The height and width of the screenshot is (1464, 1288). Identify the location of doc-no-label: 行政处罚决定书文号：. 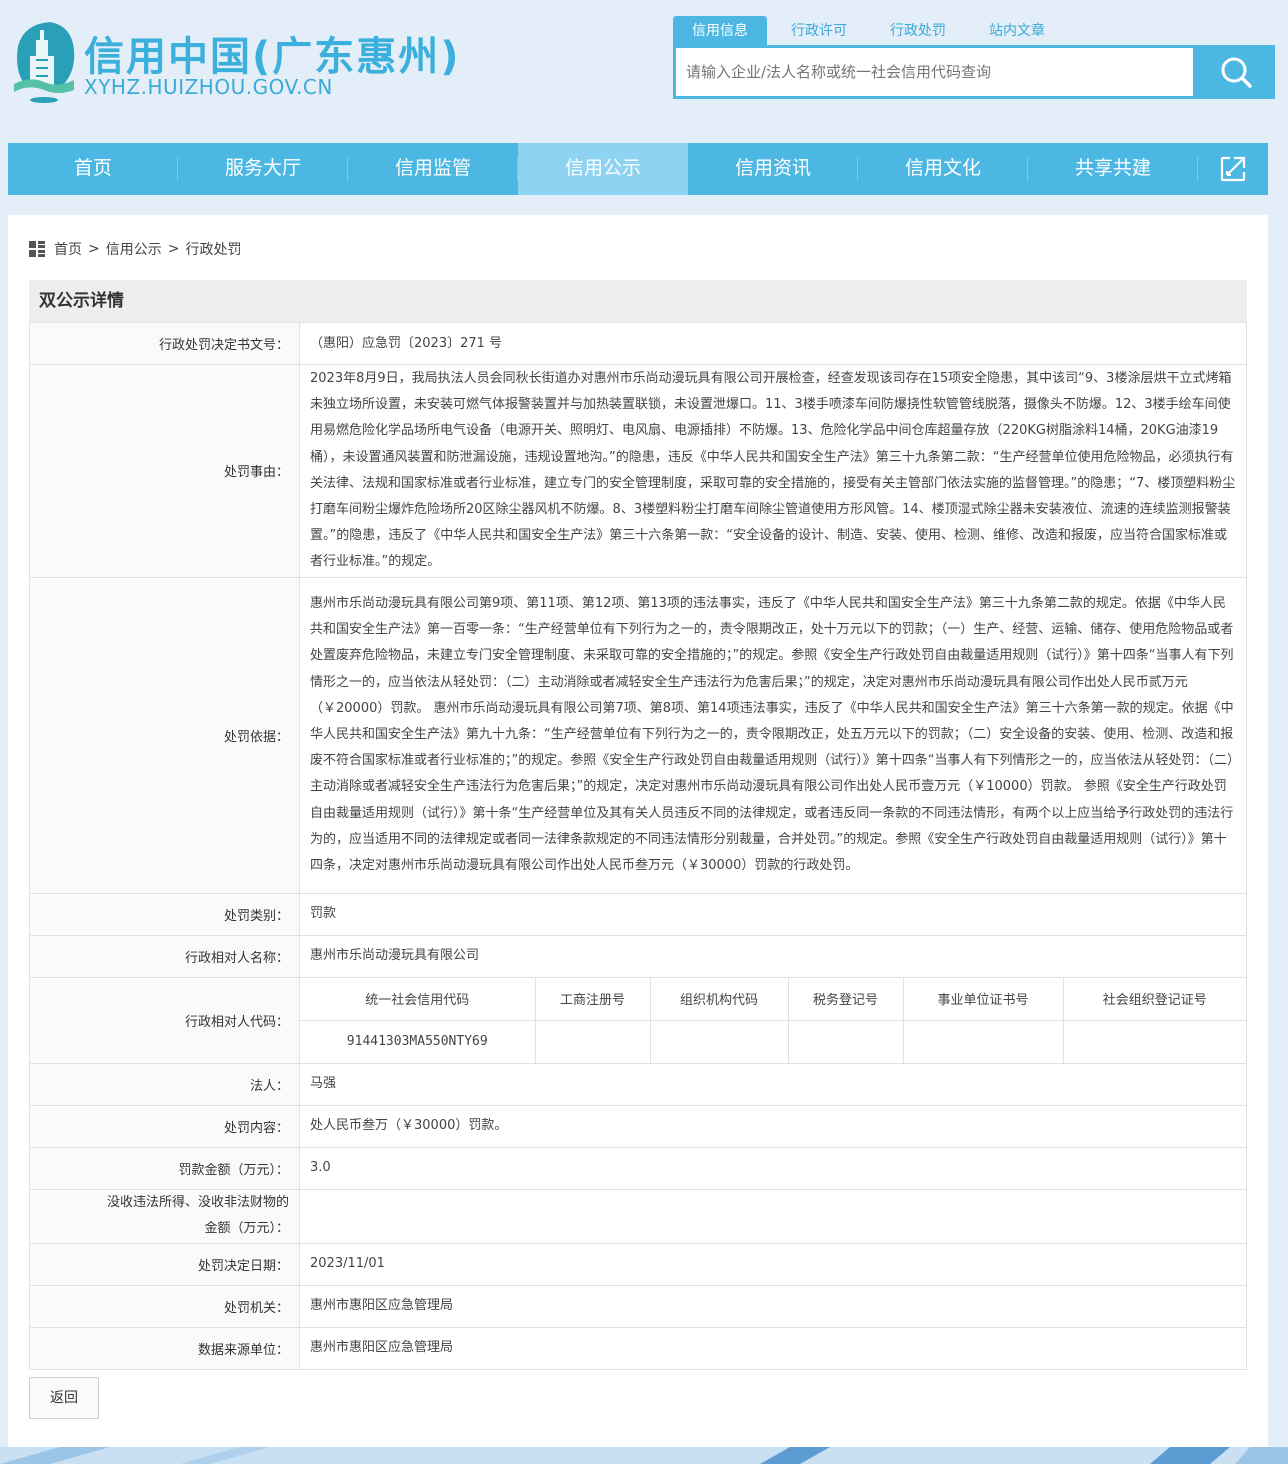
(164, 343).